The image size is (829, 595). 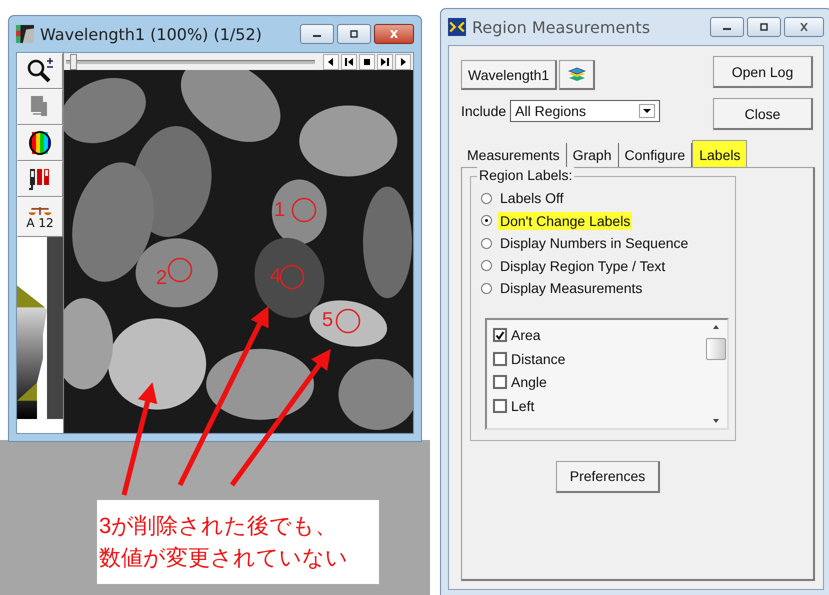 What do you see at coordinates (526, 335) in the screenshot?
I see `checkbox-label: Area` at bounding box center [526, 335].